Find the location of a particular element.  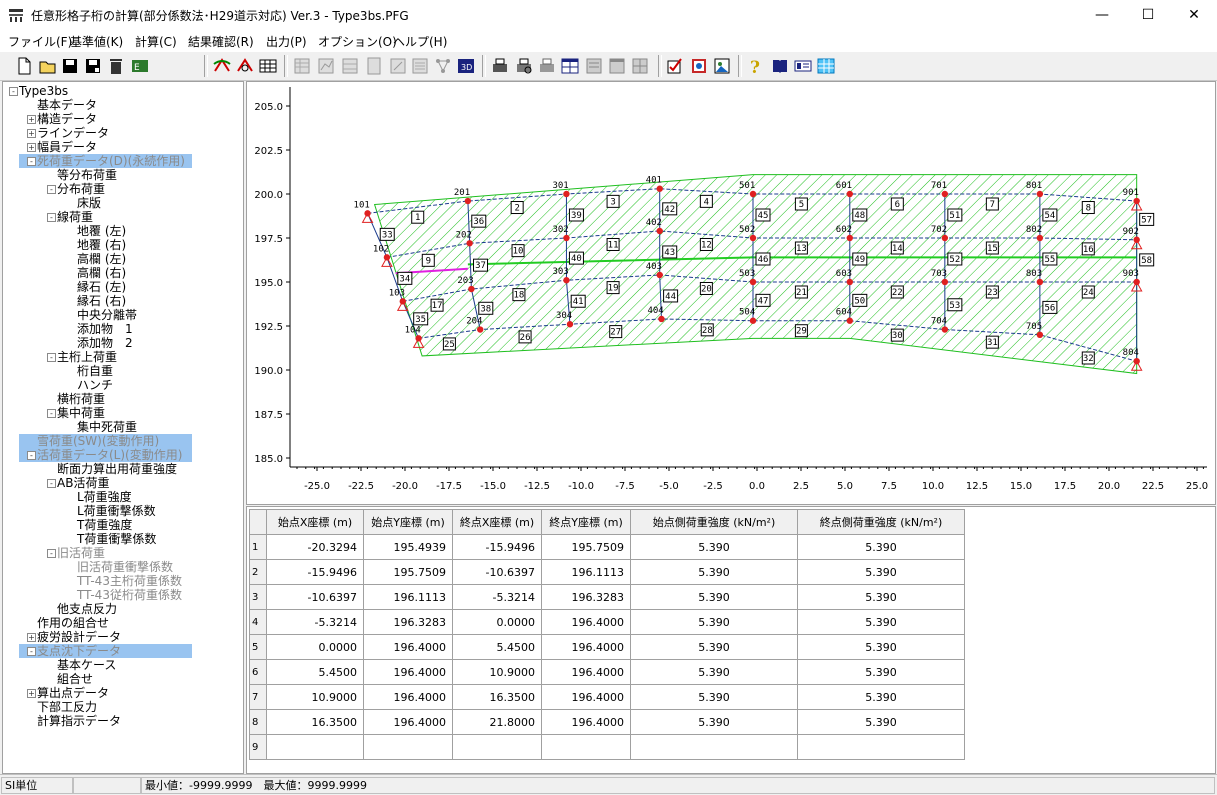

column-header: 始点側荷重強度 (kN/m²) is located at coordinates (714, 522).